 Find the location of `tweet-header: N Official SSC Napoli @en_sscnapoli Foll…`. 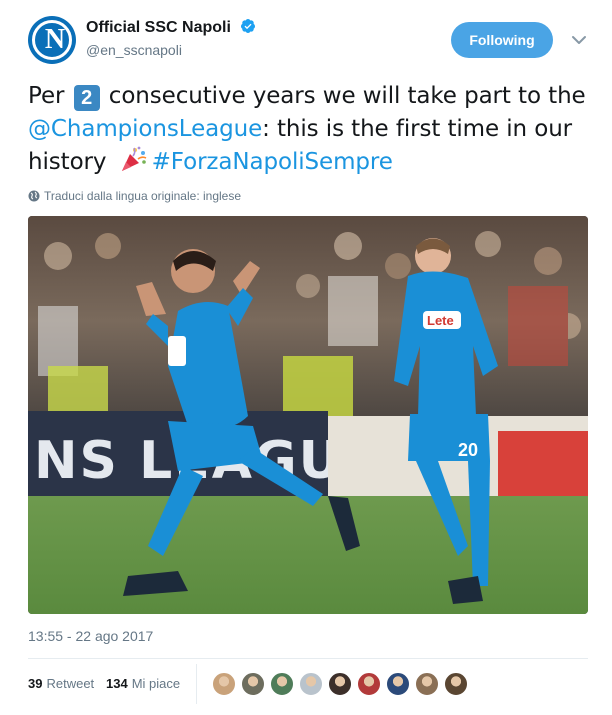

tweet-header: N Official SSC Napoli @en_sscnapoli Foll… is located at coordinates (313, 40).